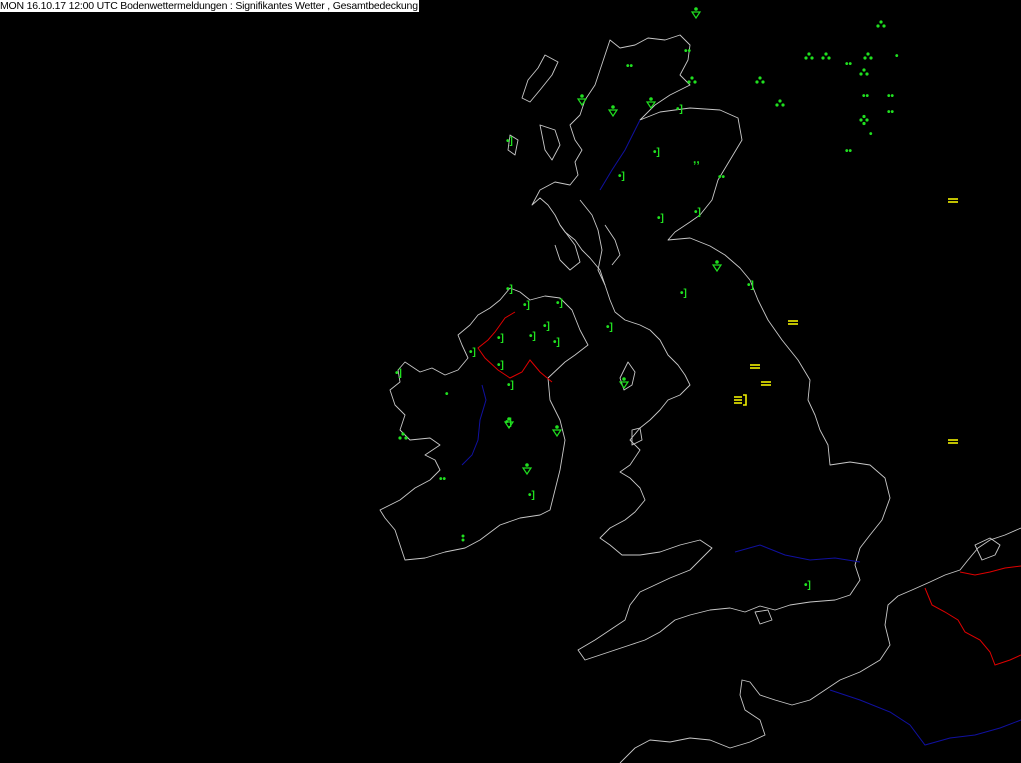 The width and height of the screenshot is (1021, 763). I want to click on border-northern-ireland, so click(515, 347).